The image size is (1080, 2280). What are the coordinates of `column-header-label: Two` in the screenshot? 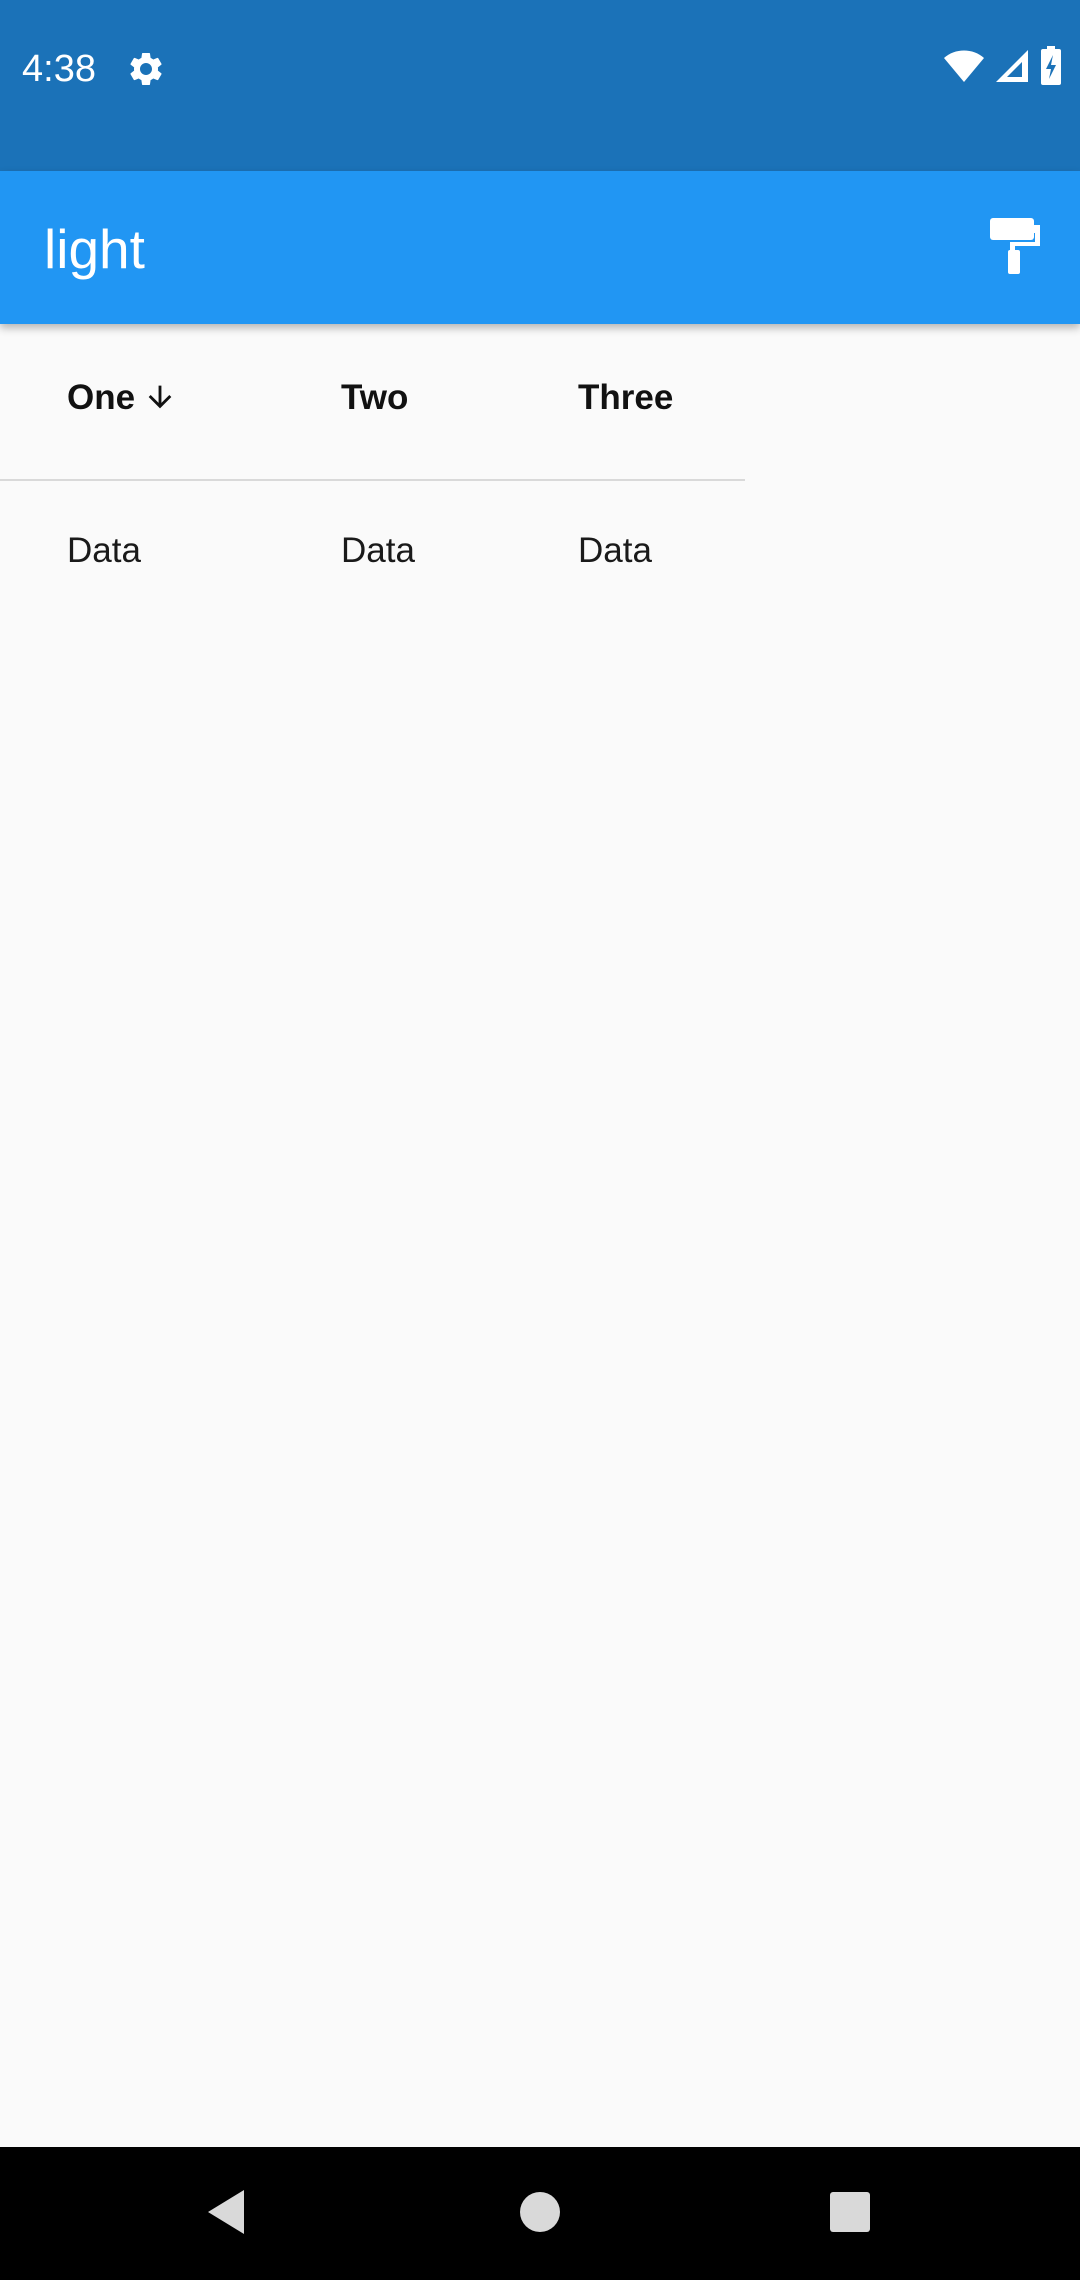 It's located at (375, 397).